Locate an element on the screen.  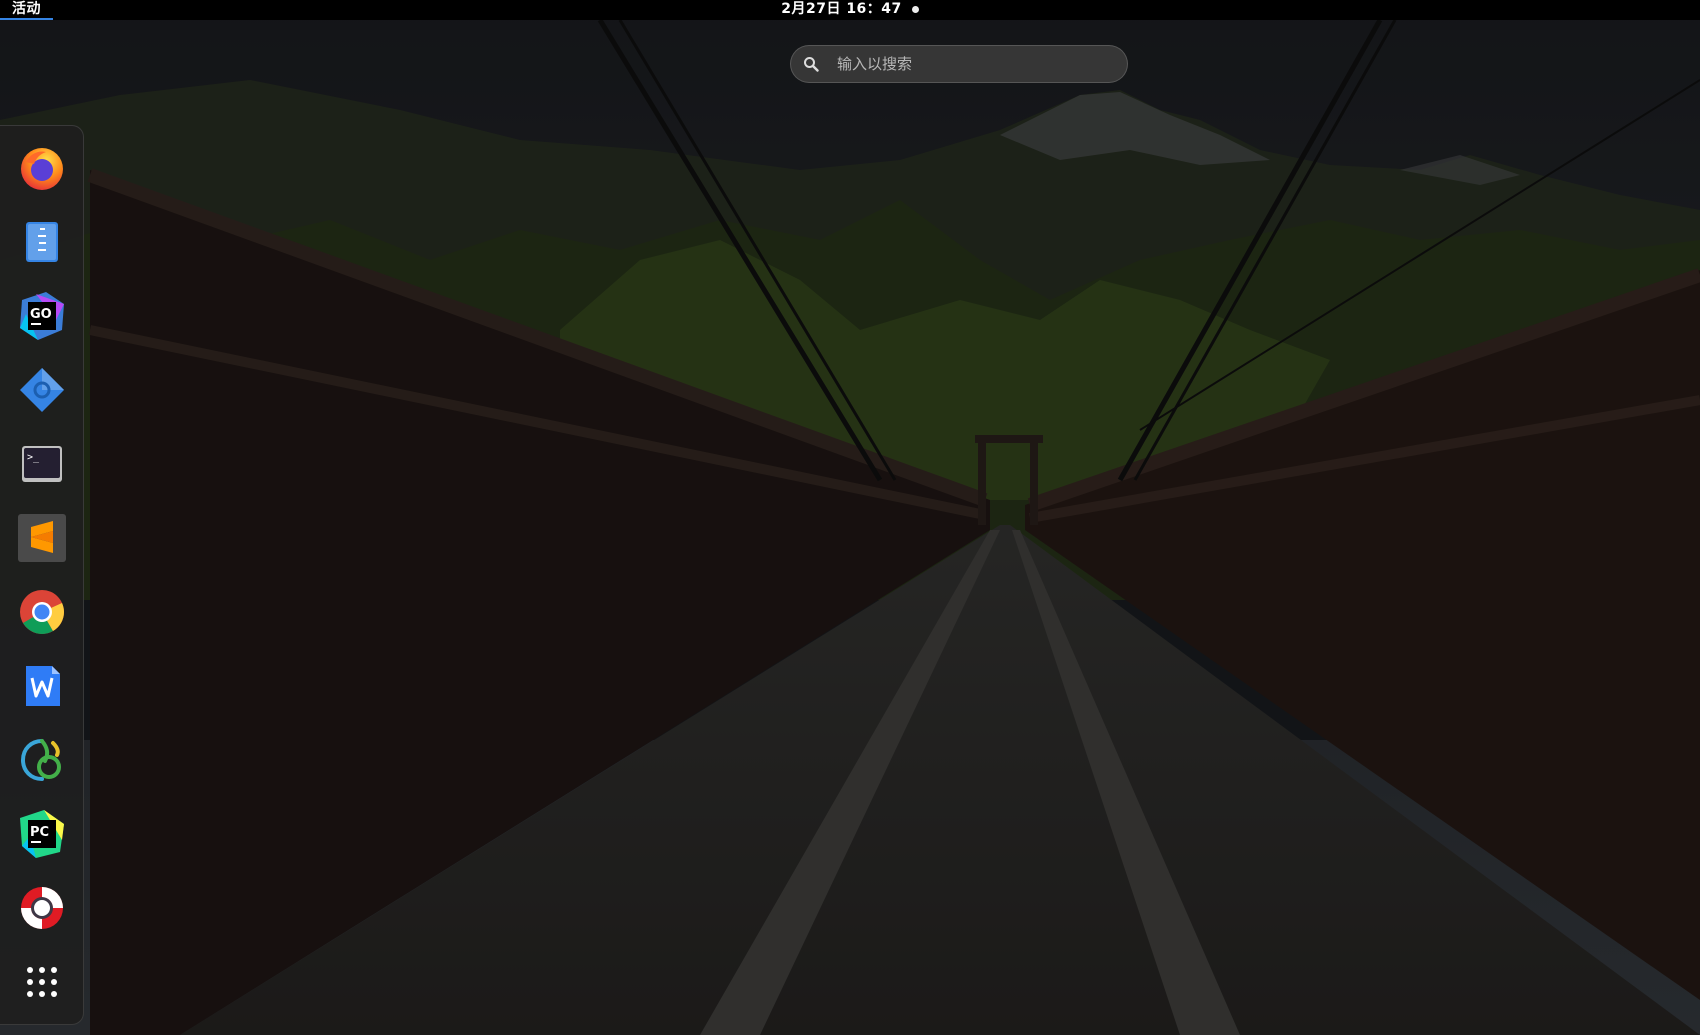
dash-app-text-editor is located at coordinates (42, 242).